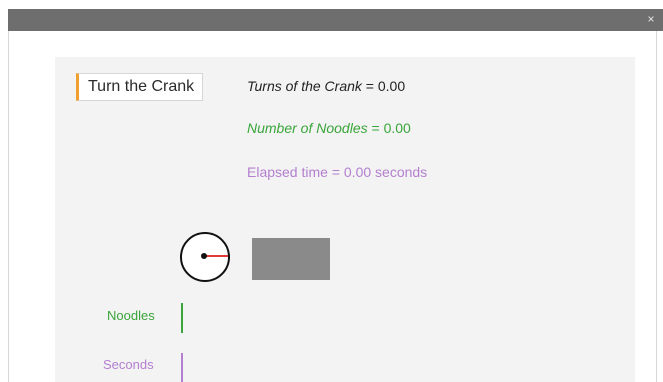 This screenshot has width=663, height=382. I want to click on elapsed-label: Elapsed time, so click(287, 172).